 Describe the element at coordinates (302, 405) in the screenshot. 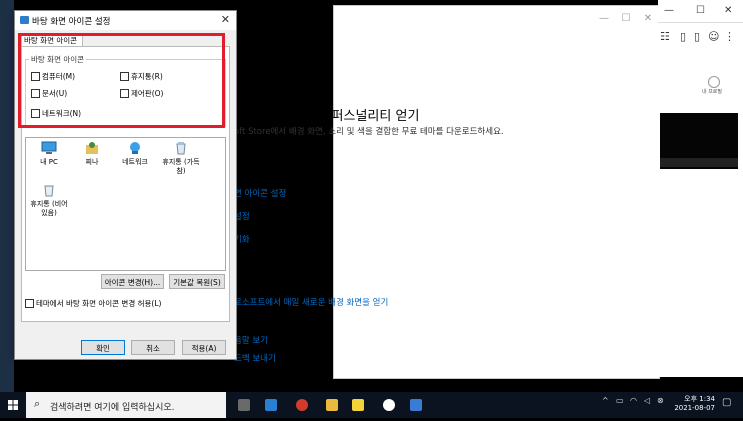

I see `chrome-icon` at that location.